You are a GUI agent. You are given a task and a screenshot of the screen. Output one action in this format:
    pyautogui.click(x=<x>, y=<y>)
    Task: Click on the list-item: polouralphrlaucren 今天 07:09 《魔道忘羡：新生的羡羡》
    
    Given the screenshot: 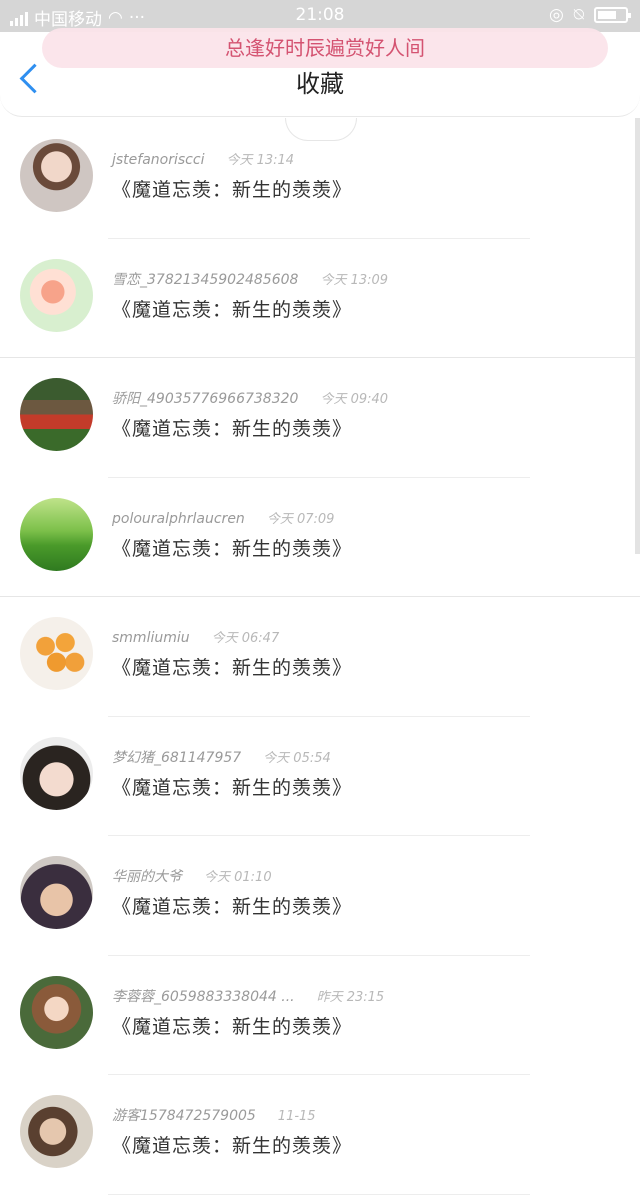 What is the action you would take?
    pyautogui.click(x=320, y=537)
    